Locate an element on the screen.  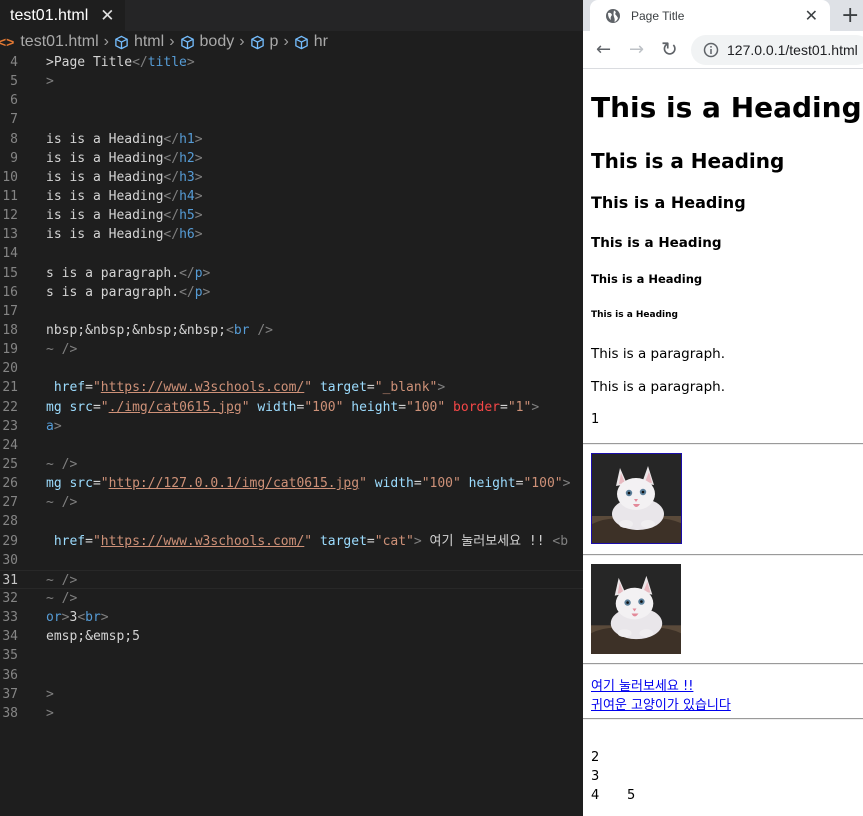
heading-h3: This is a Heading is located at coordinates (668, 202).